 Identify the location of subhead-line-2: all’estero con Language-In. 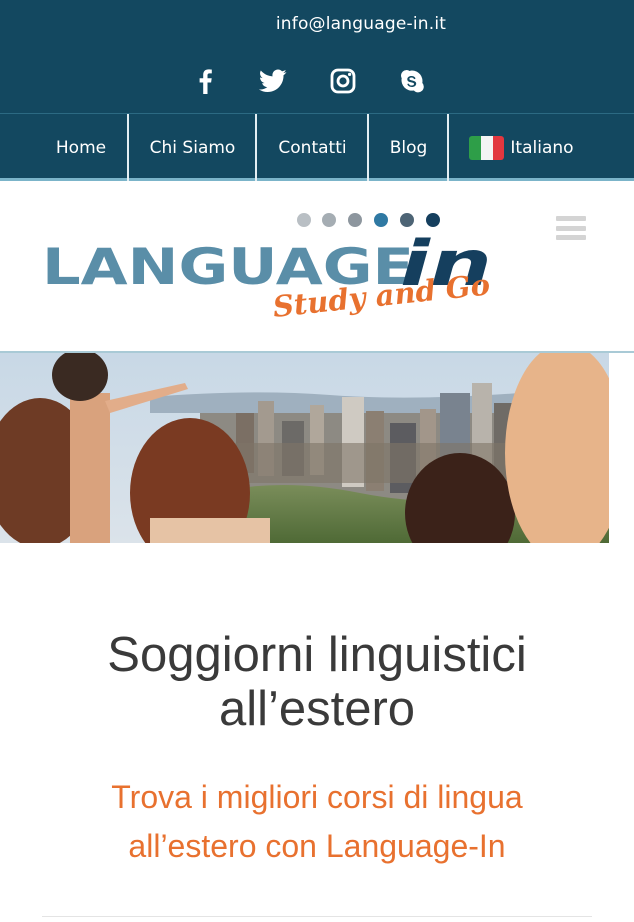
(317, 846).